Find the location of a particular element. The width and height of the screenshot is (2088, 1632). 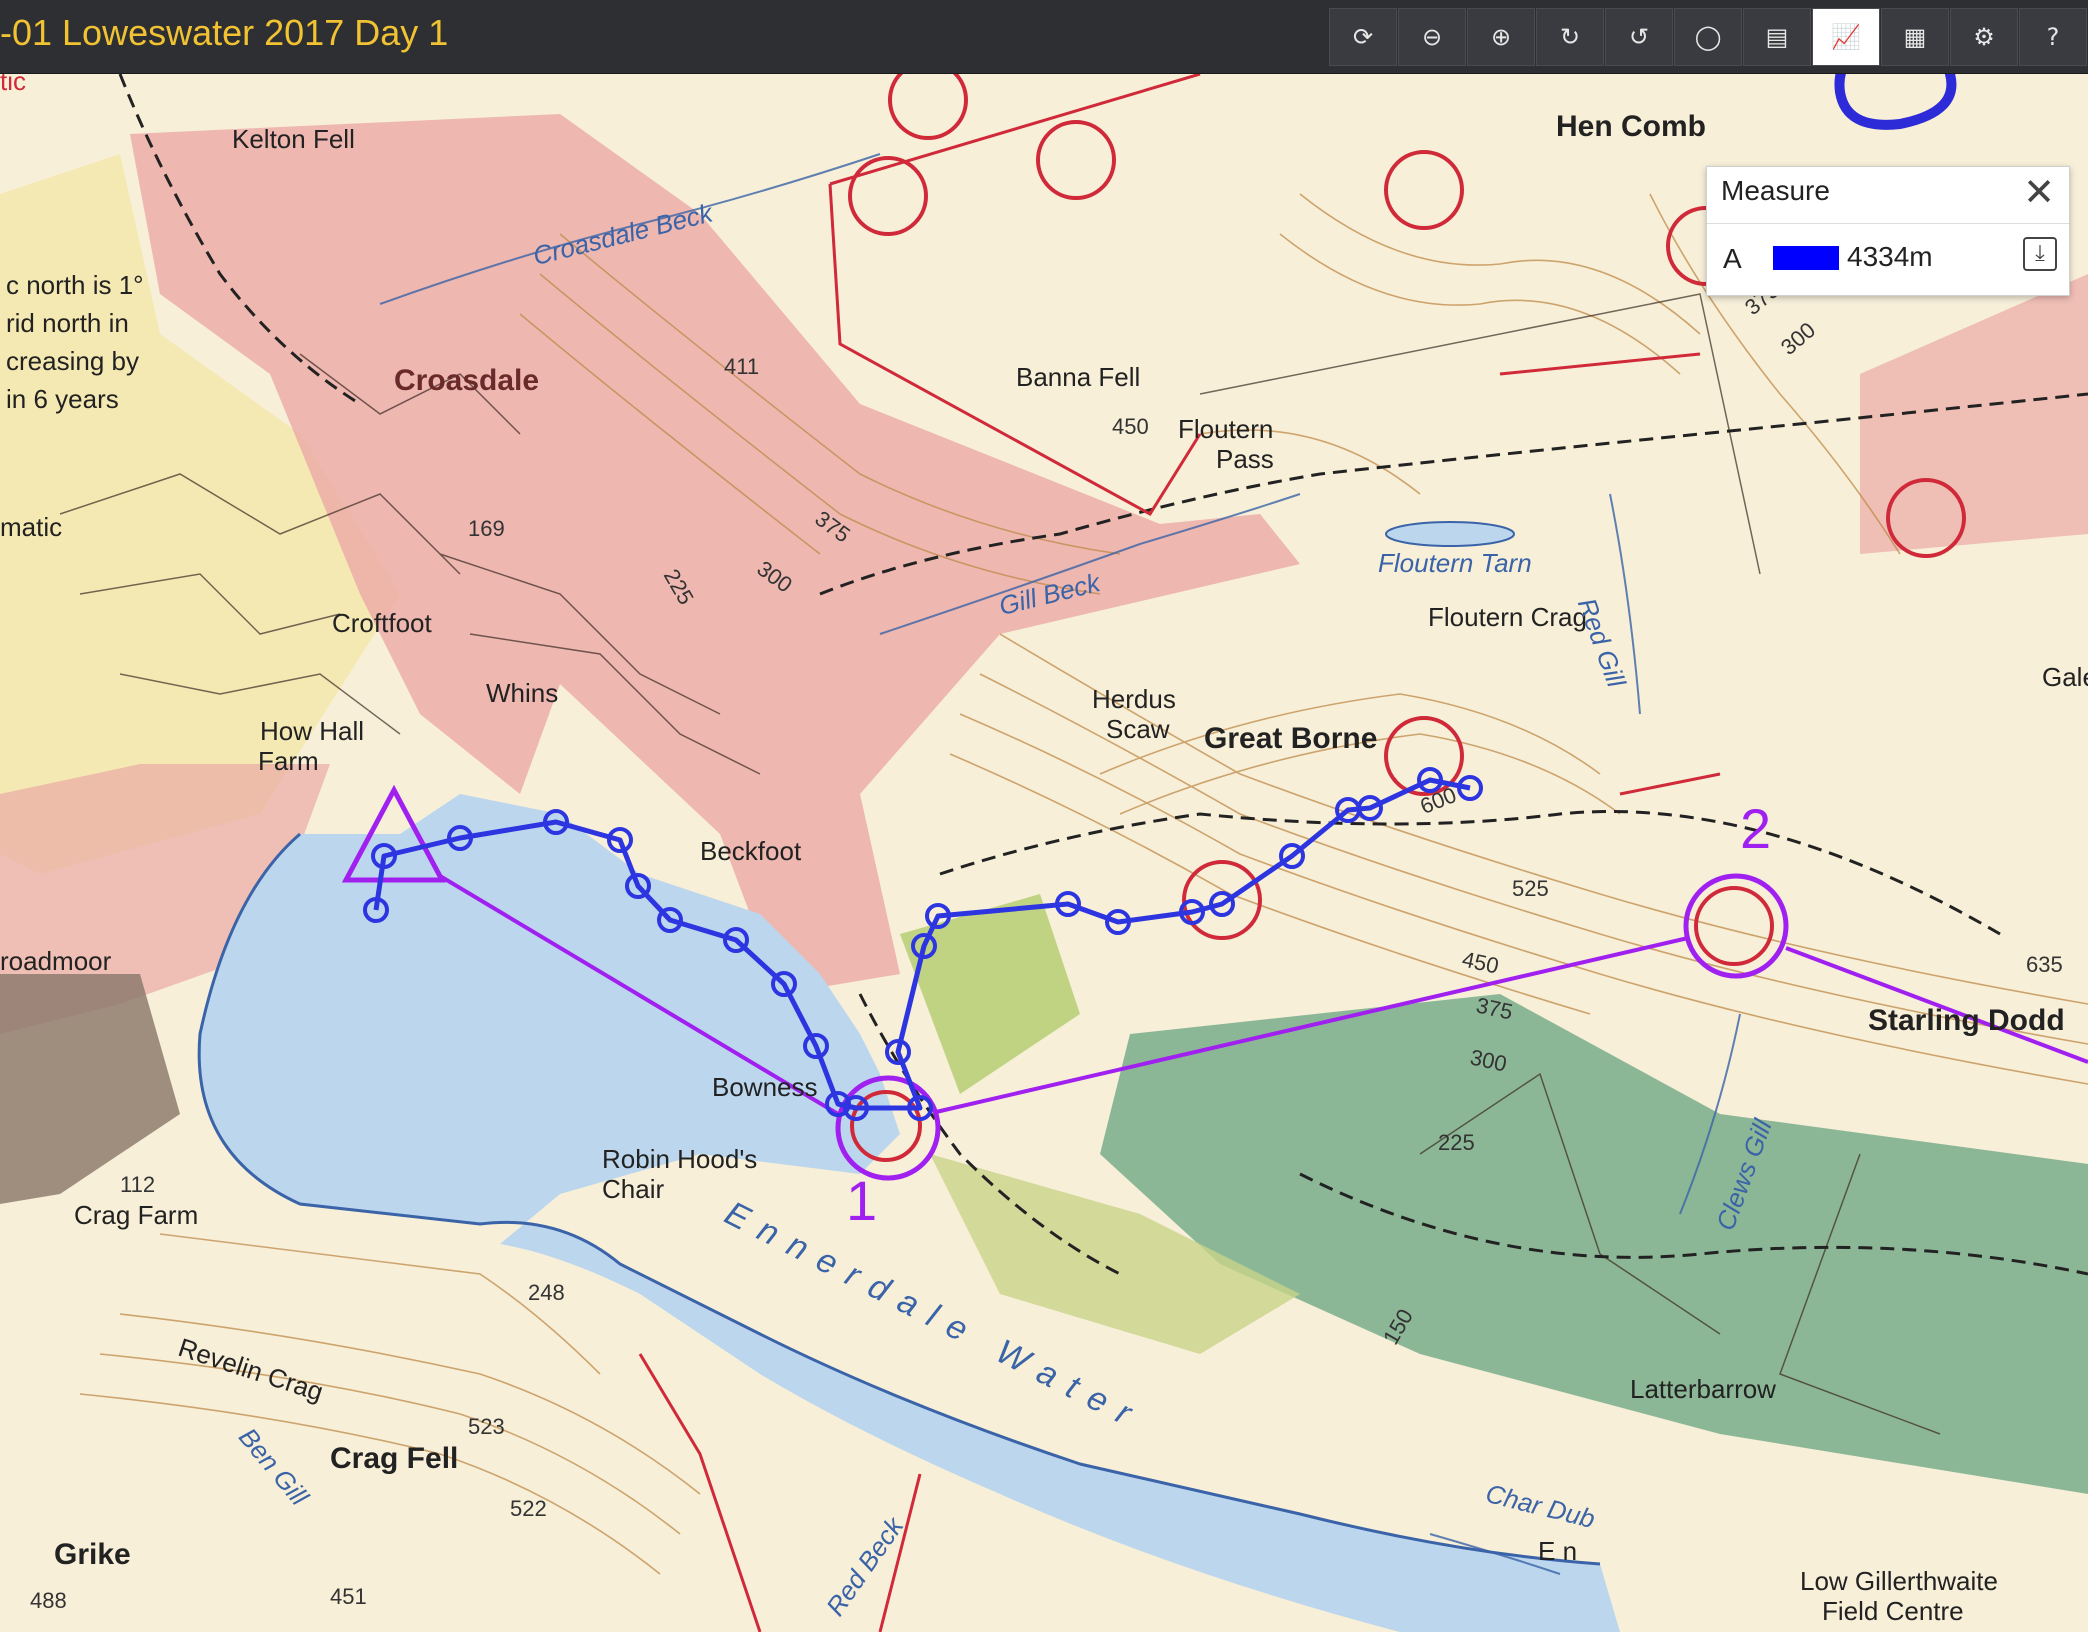

zoom-out-icon: ⊖ is located at coordinates (1432, 36).